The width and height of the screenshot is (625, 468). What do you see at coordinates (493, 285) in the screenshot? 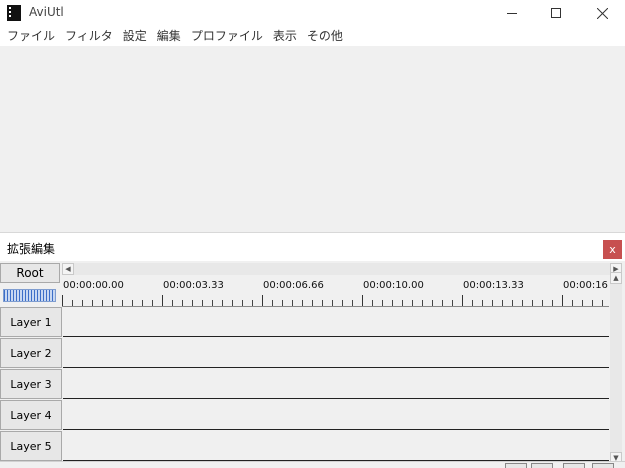
I see `ruler-label: 00:00:13.33` at bounding box center [493, 285].